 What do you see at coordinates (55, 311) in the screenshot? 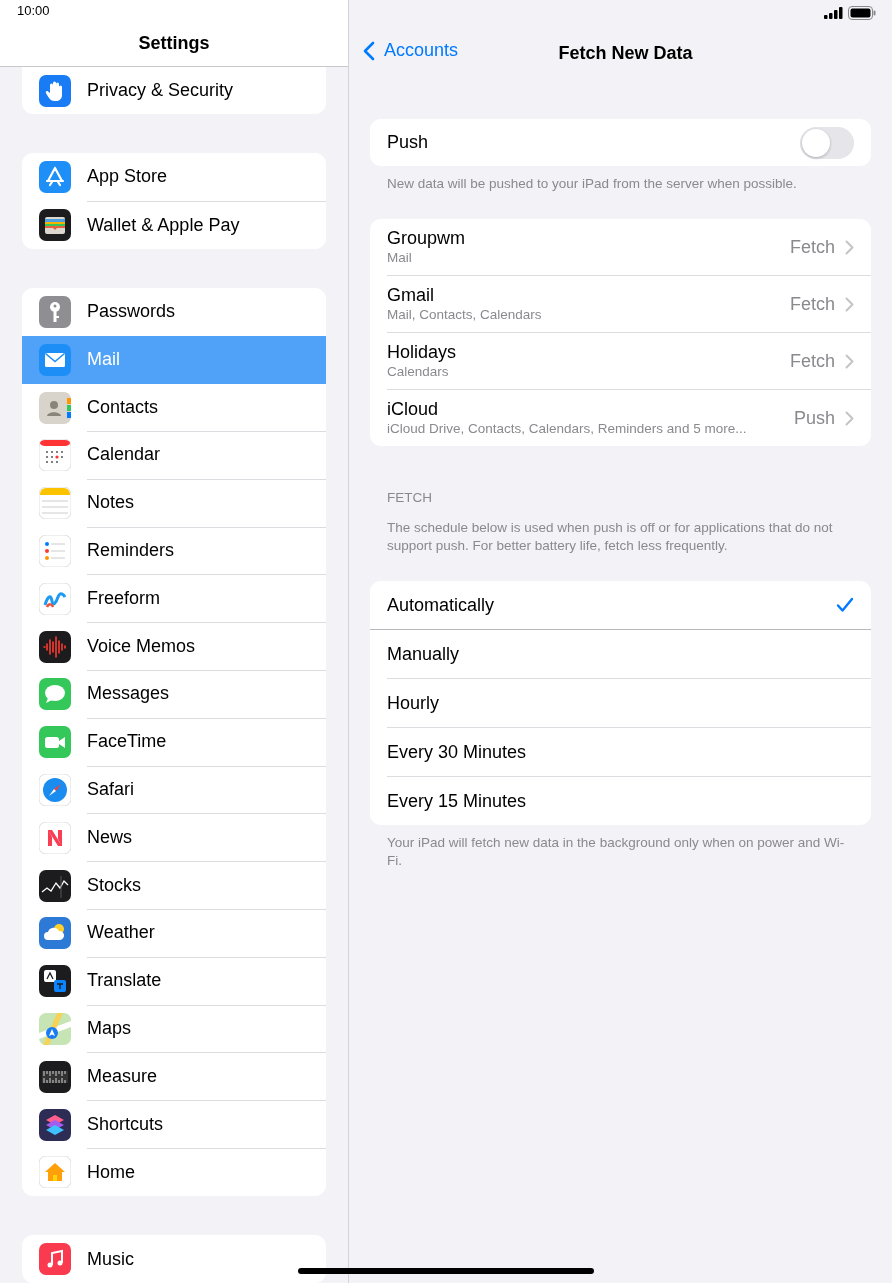
I see `key-icon` at bounding box center [55, 311].